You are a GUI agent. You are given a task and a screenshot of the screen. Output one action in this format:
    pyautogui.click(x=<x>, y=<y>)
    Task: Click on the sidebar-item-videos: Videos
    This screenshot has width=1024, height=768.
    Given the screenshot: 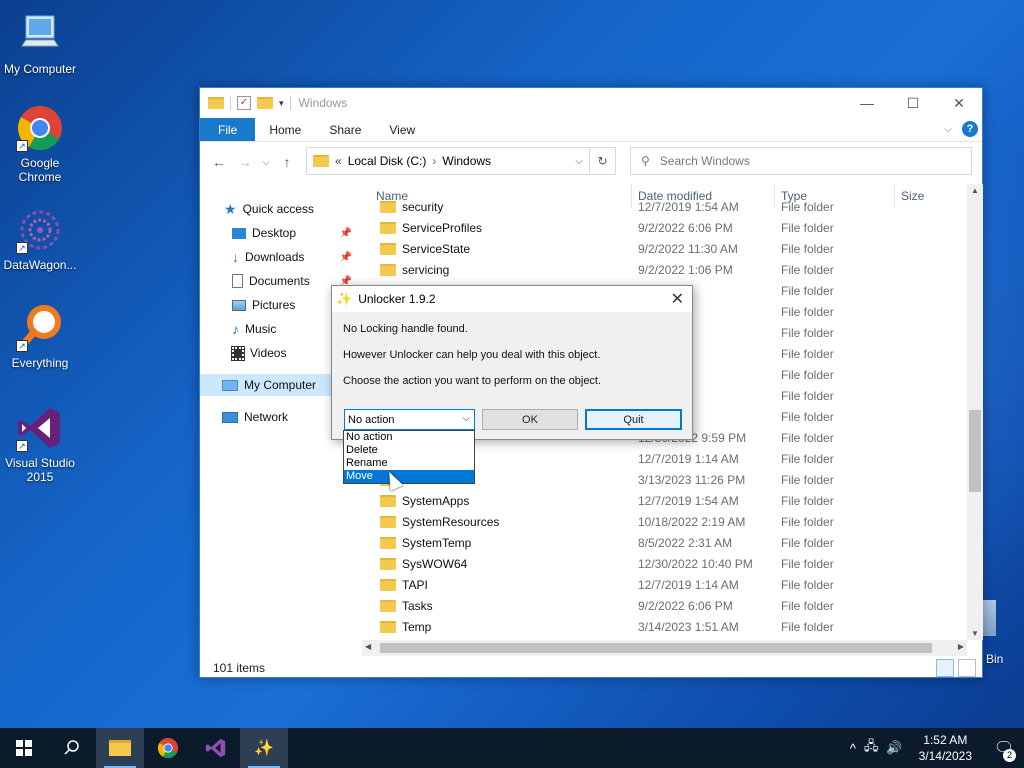 What is the action you would take?
    pyautogui.click(x=258, y=353)
    